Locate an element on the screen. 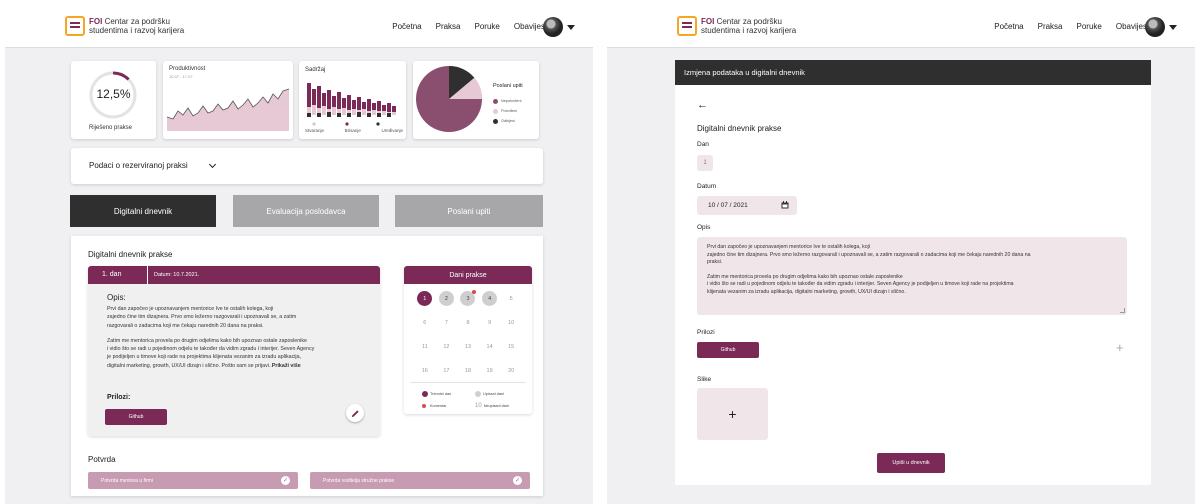 This screenshot has height=504, width=1200. legend-current-label: Trenutni dan is located at coordinates (441, 394).